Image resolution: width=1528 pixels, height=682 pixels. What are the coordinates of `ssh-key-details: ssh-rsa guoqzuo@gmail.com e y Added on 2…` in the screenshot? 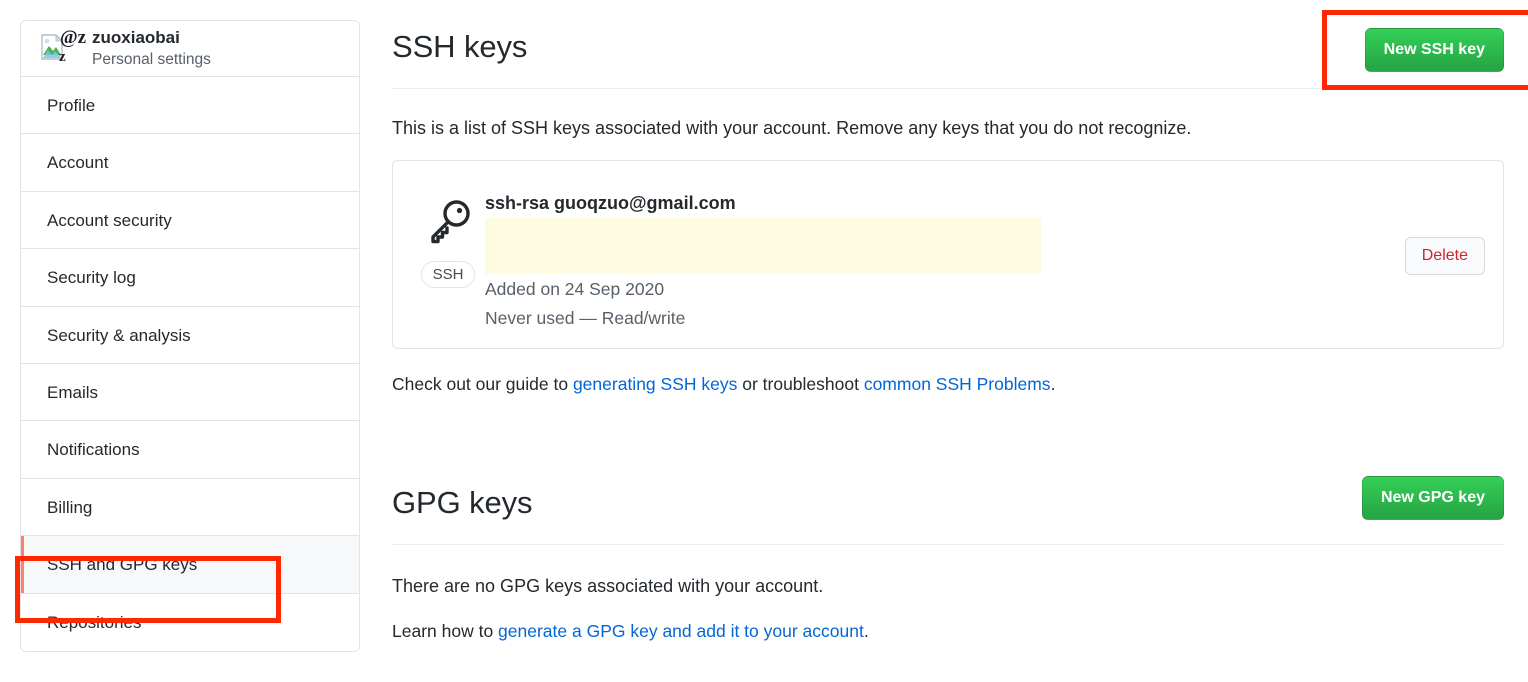 It's located at (985, 254).